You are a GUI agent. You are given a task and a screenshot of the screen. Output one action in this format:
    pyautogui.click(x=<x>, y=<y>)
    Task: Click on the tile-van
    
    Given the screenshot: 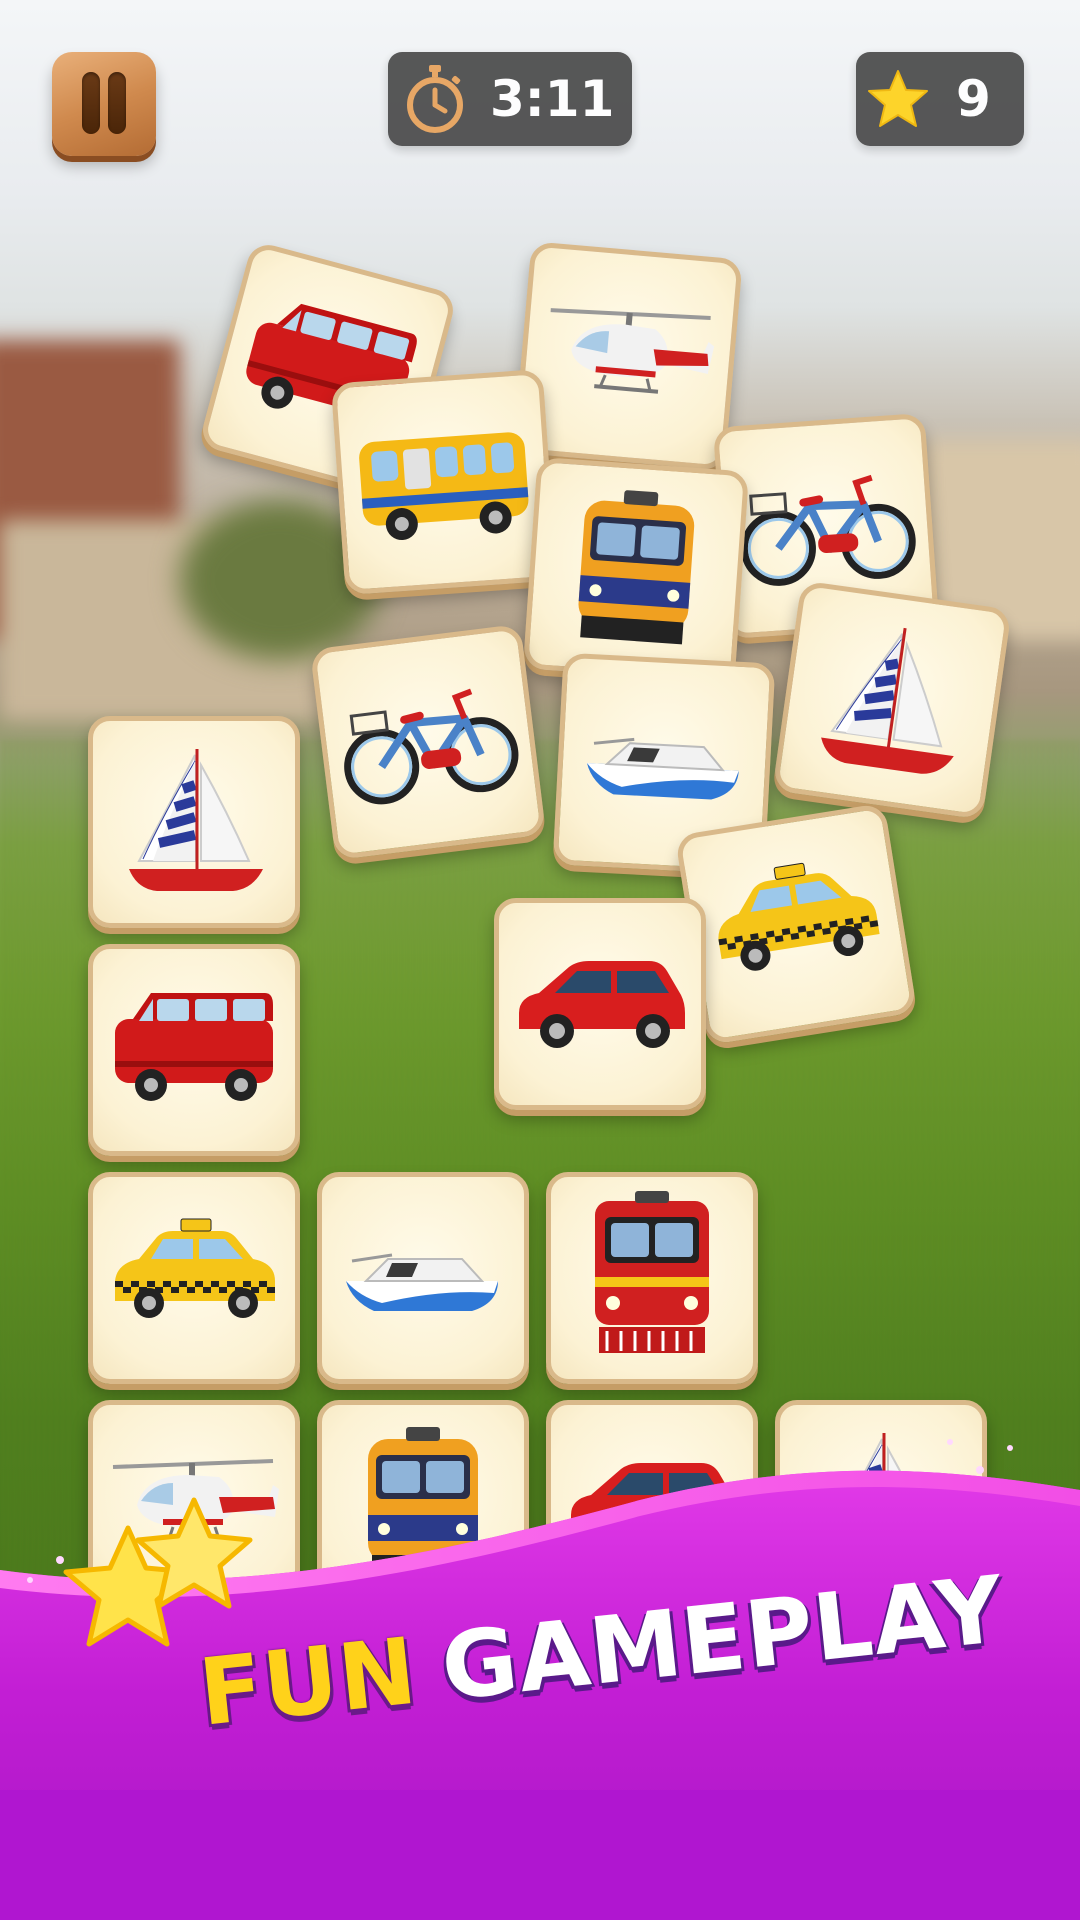 What is the action you would take?
    pyautogui.click(x=194, y=1050)
    